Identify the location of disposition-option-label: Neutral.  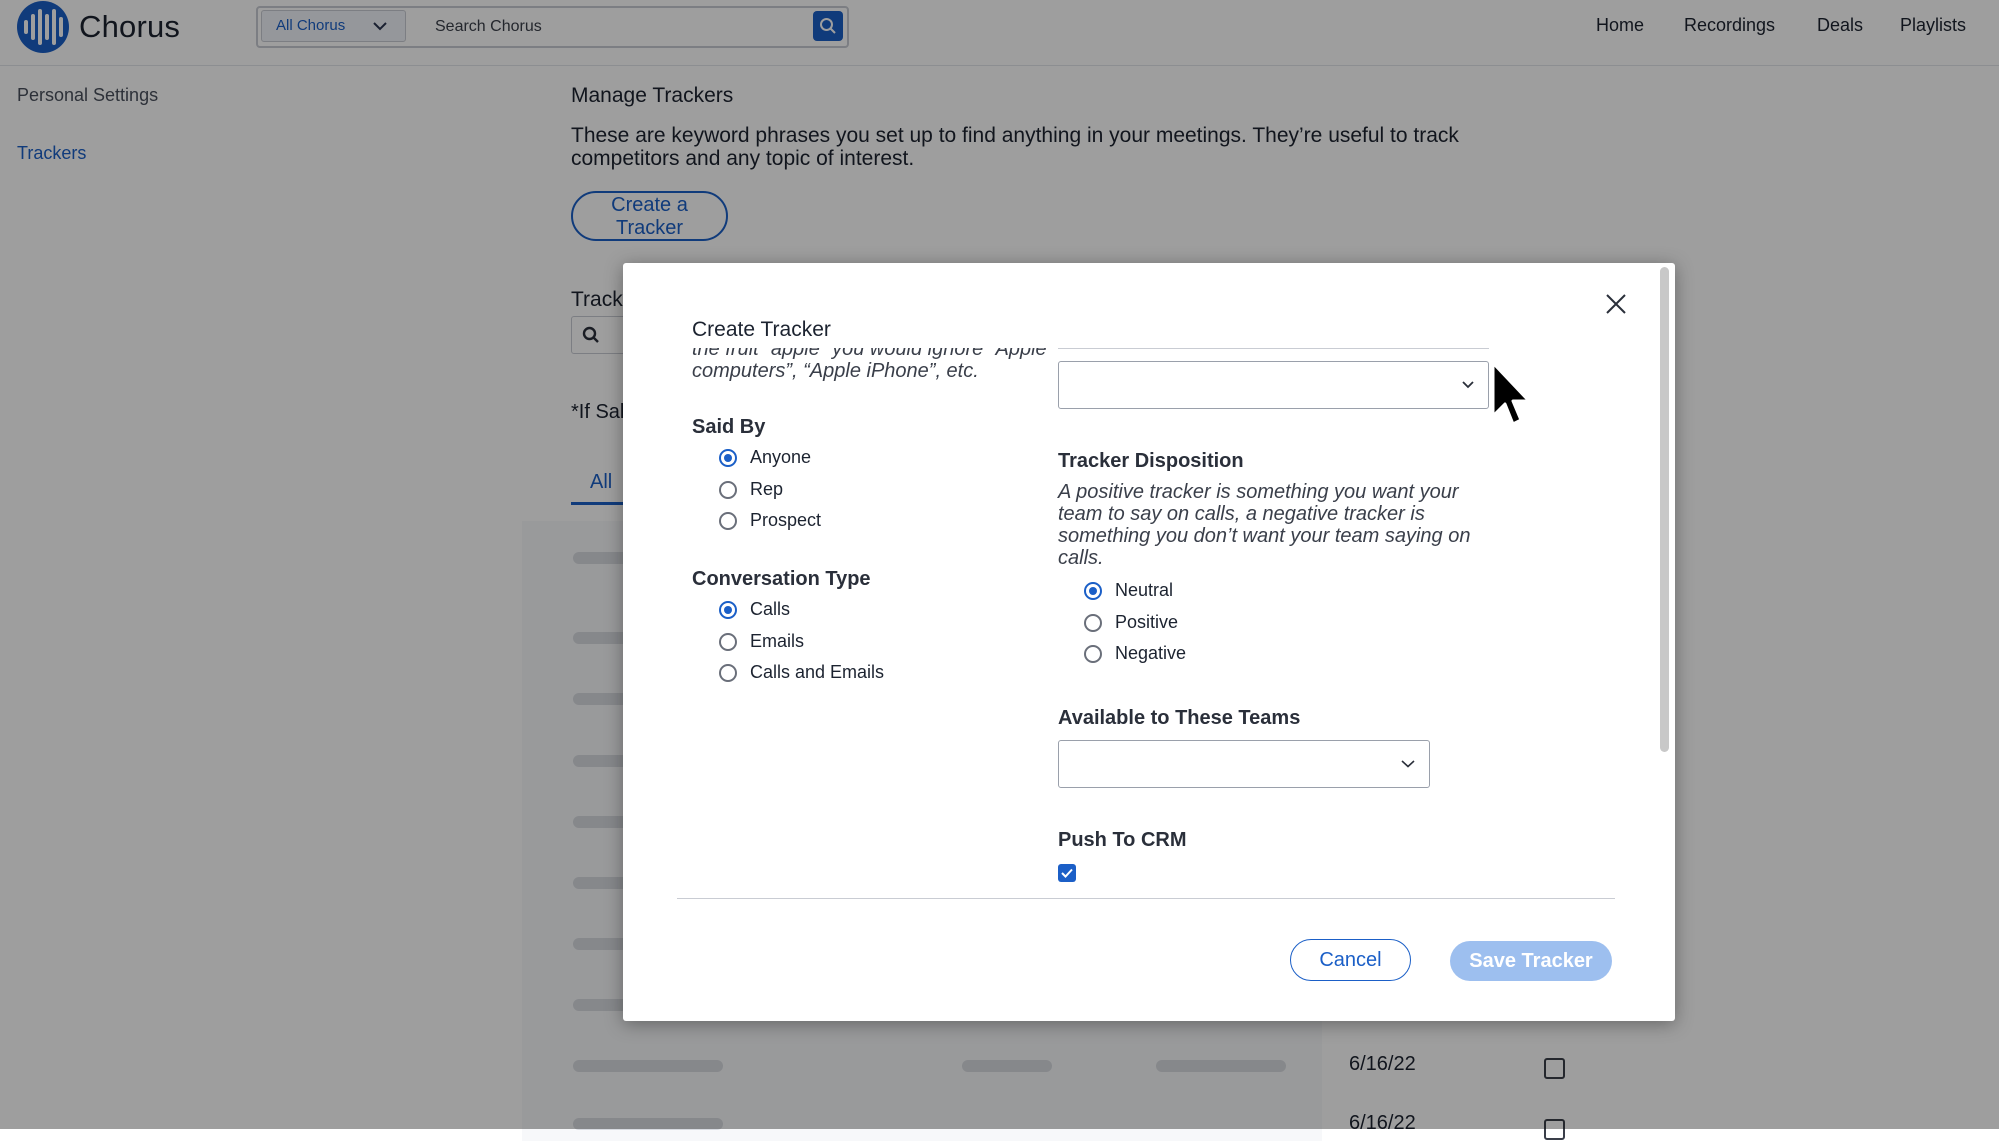
(1144, 590).